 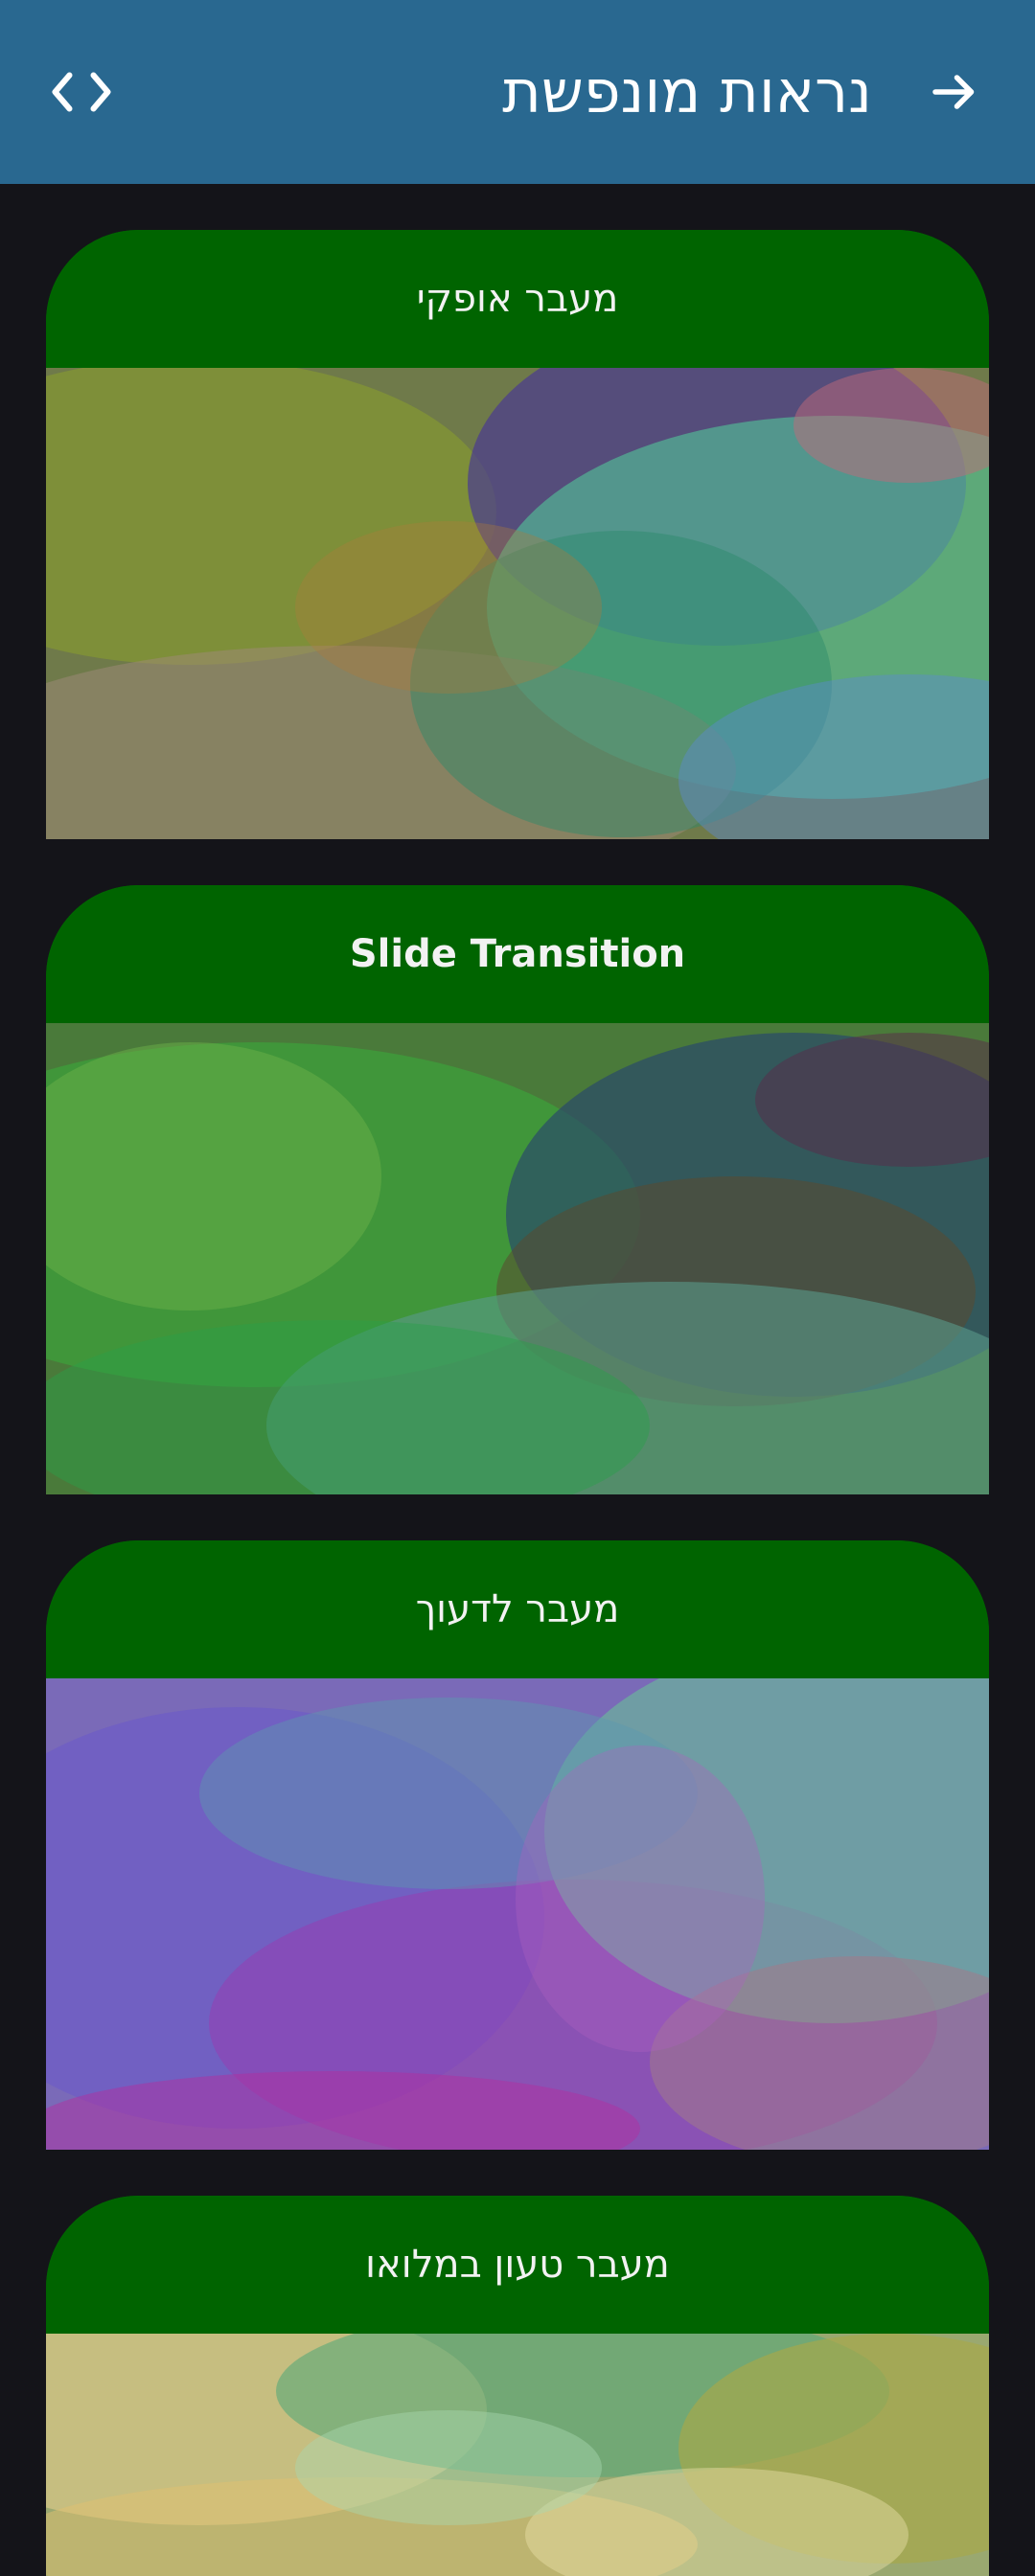 I want to click on animated-preview-image, so click(x=517, y=2455).